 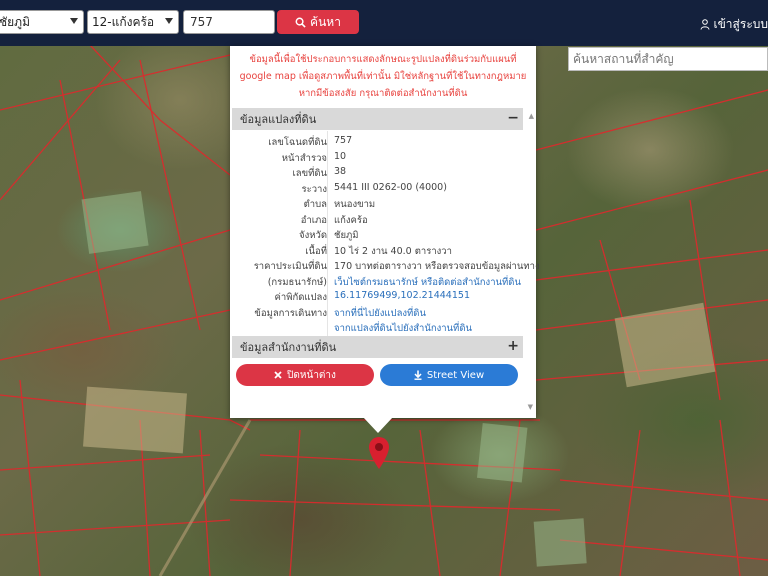 What do you see at coordinates (313, 220) in the screenshot?
I see `row-label: อำเภอ` at bounding box center [313, 220].